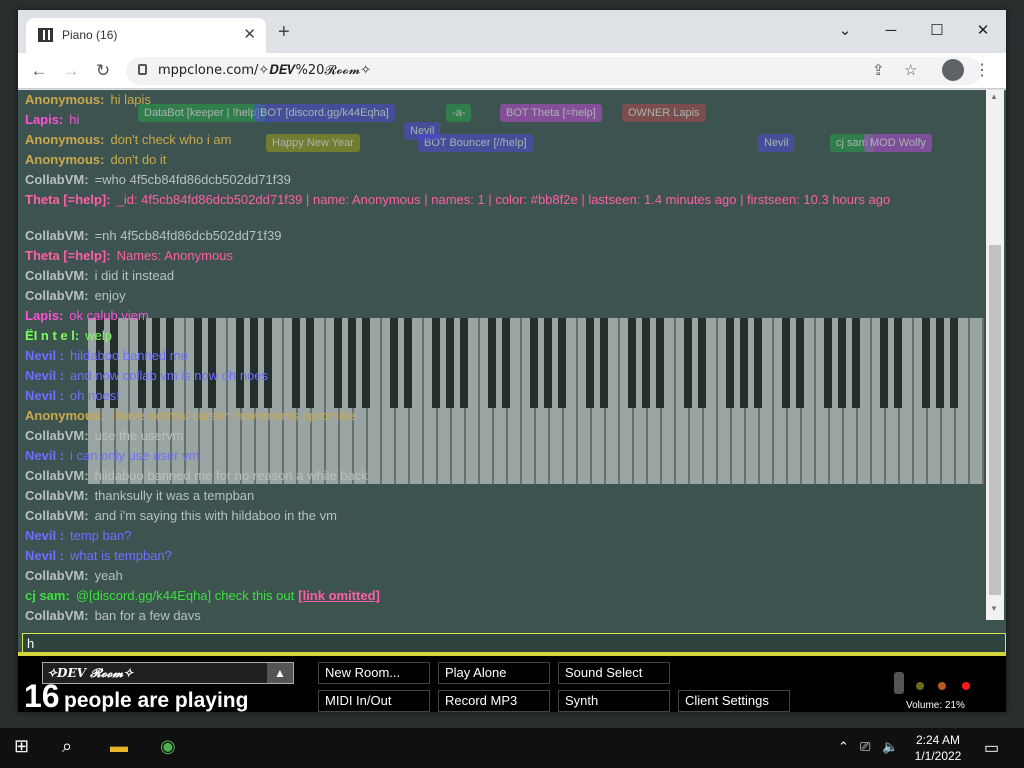  Describe the element at coordinates (284, 32) in the screenshot. I see `new-tab-button: +` at that location.